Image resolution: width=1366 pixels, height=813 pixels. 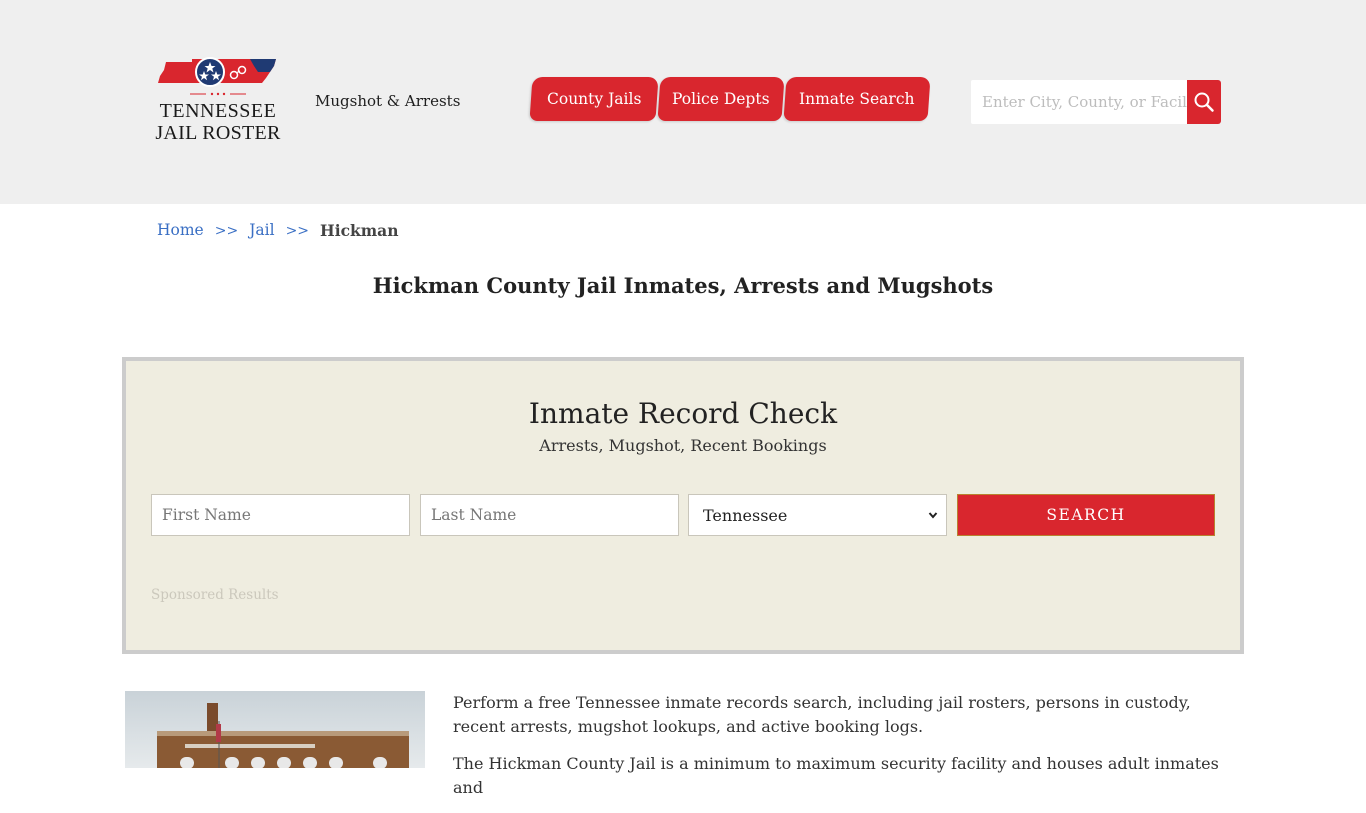 What do you see at coordinates (1079, 102) in the screenshot?
I see `location-search-input` at bounding box center [1079, 102].